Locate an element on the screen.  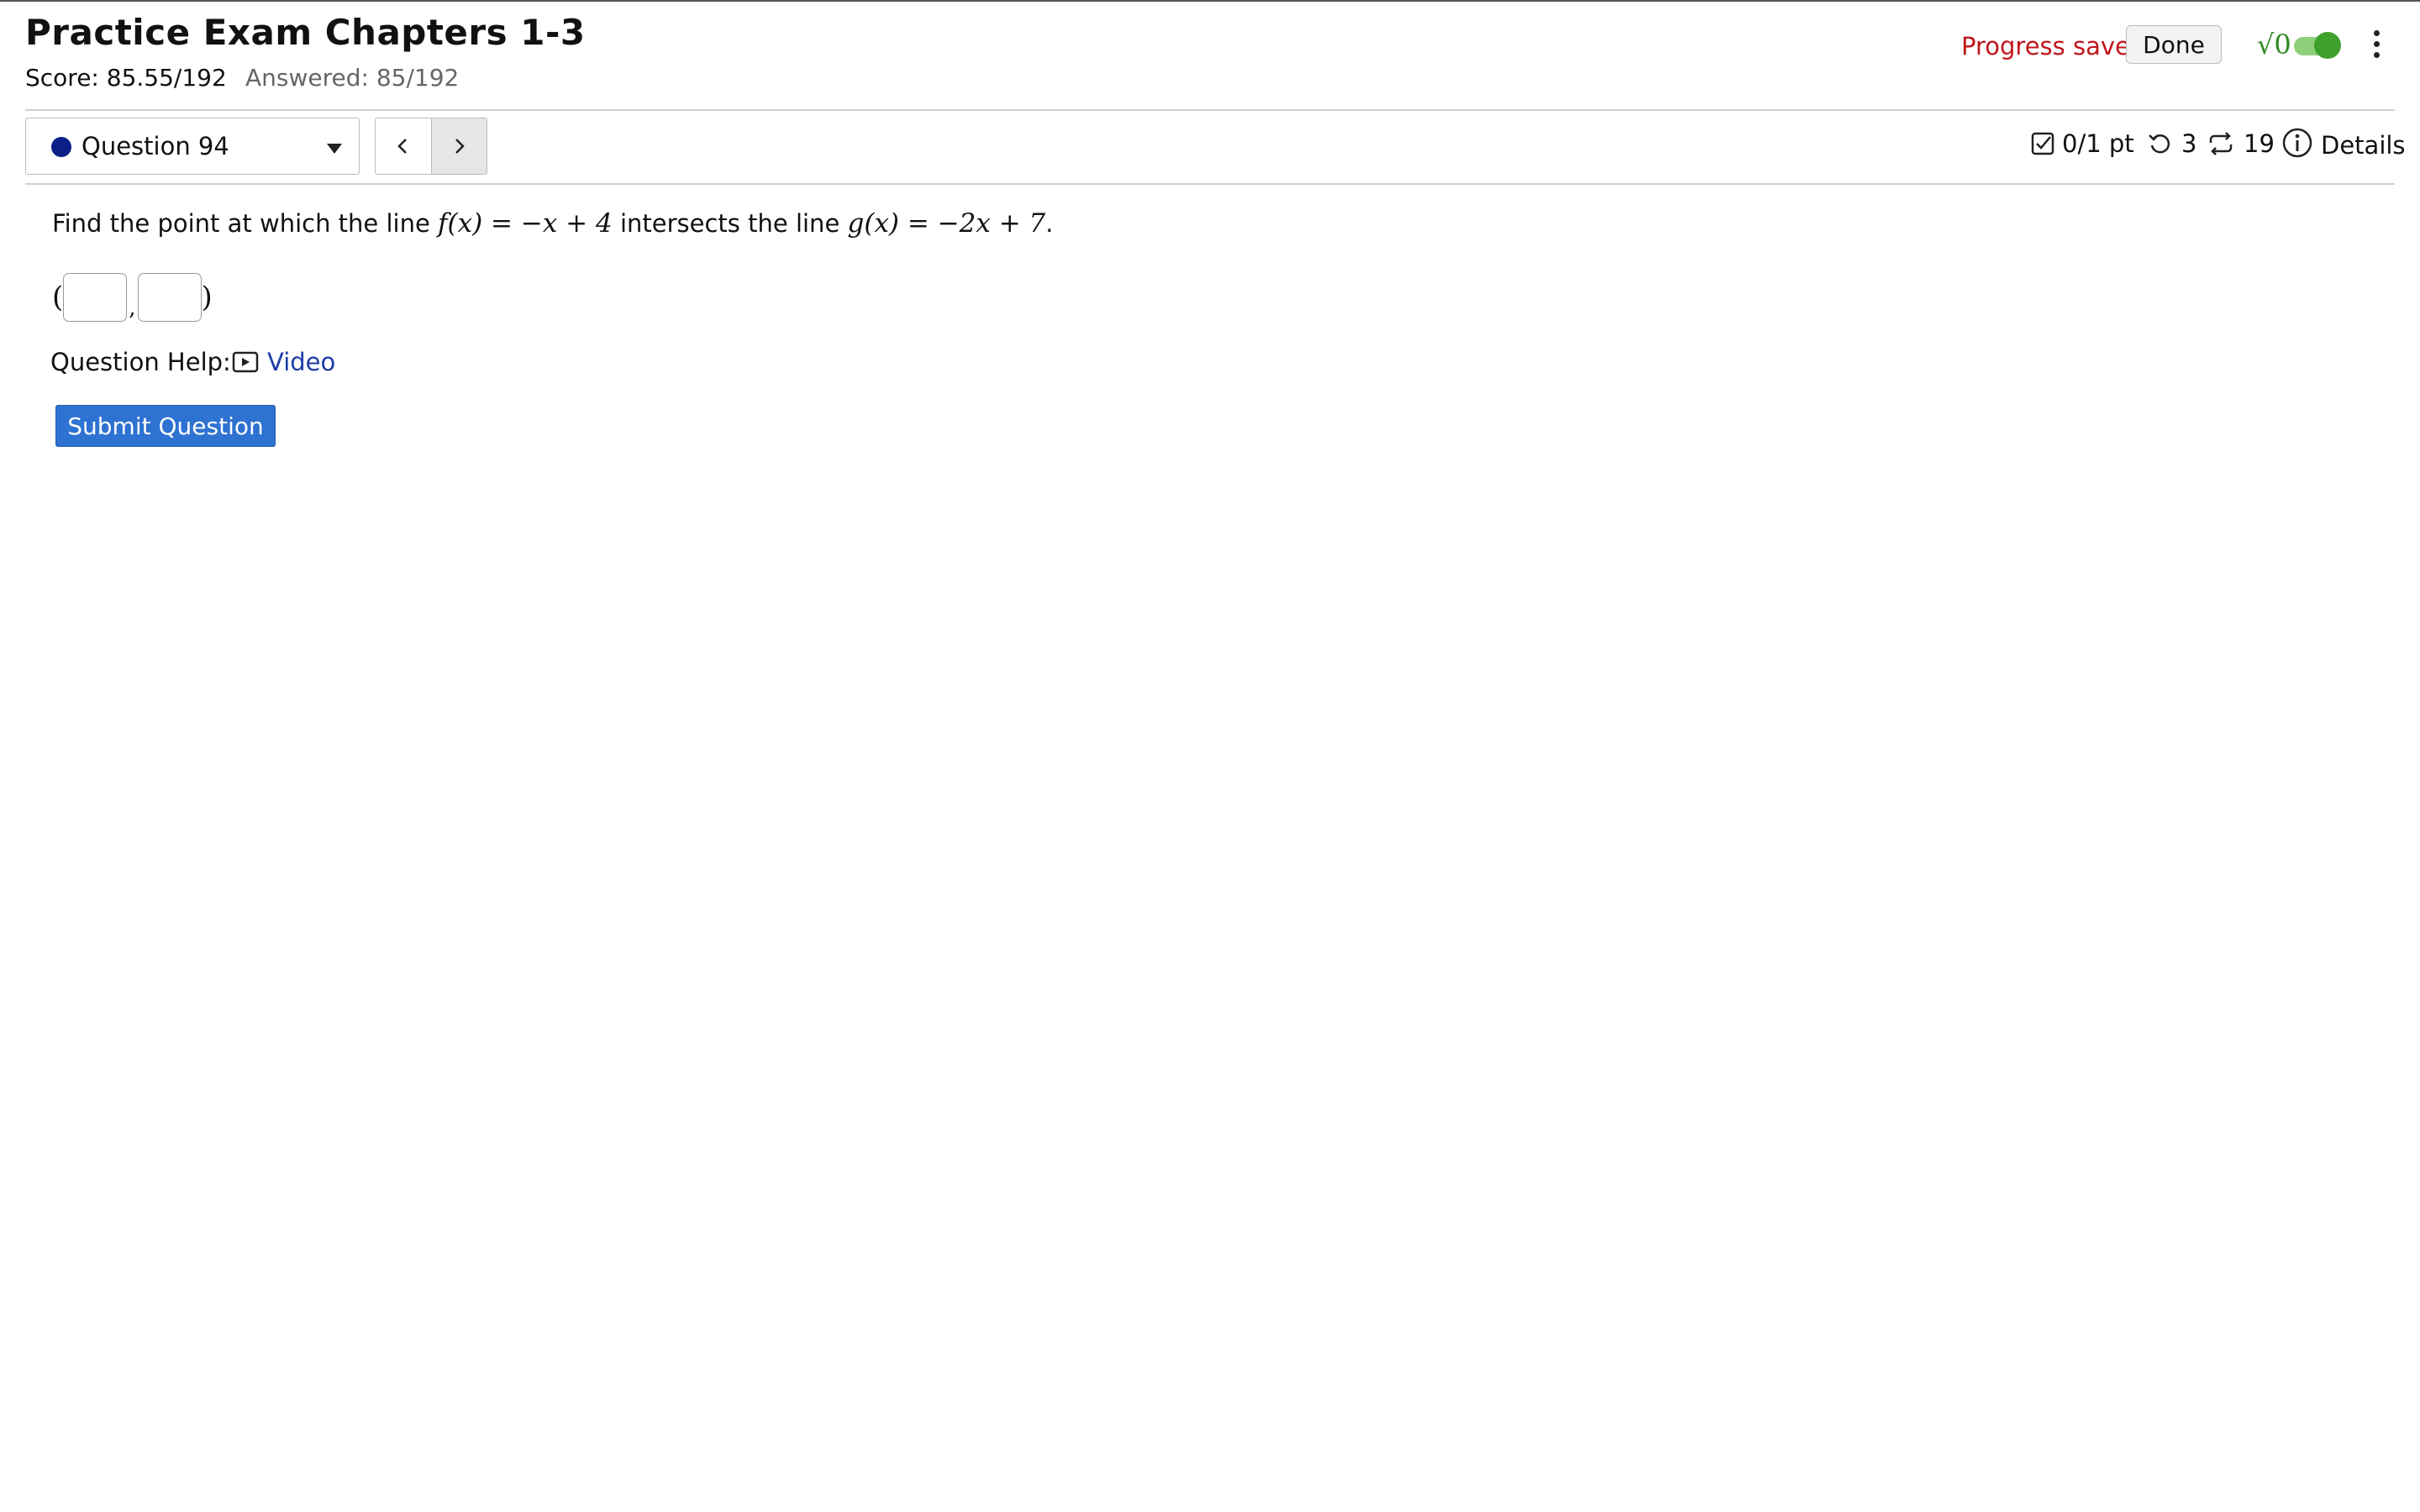
top-border is located at coordinates (1210, 1).